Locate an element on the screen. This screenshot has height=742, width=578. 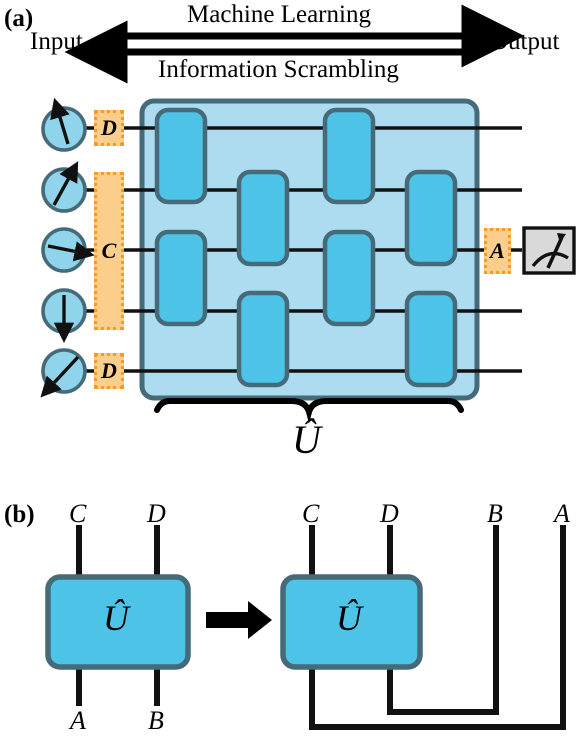
left-bottom-leg-label-a: A is located at coordinates (78, 720).